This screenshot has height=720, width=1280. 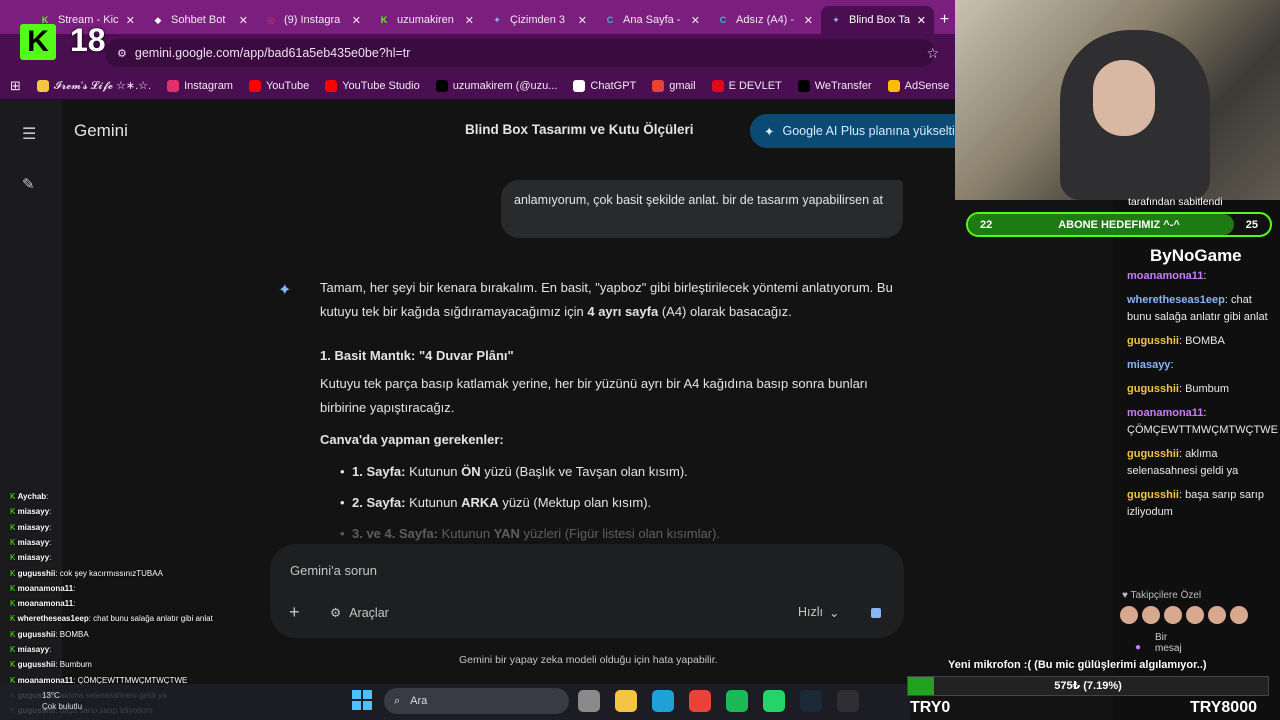 What do you see at coordinates (604, 85) in the screenshot?
I see `bookmark-5: ChatGPT` at bounding box center [604, 85].